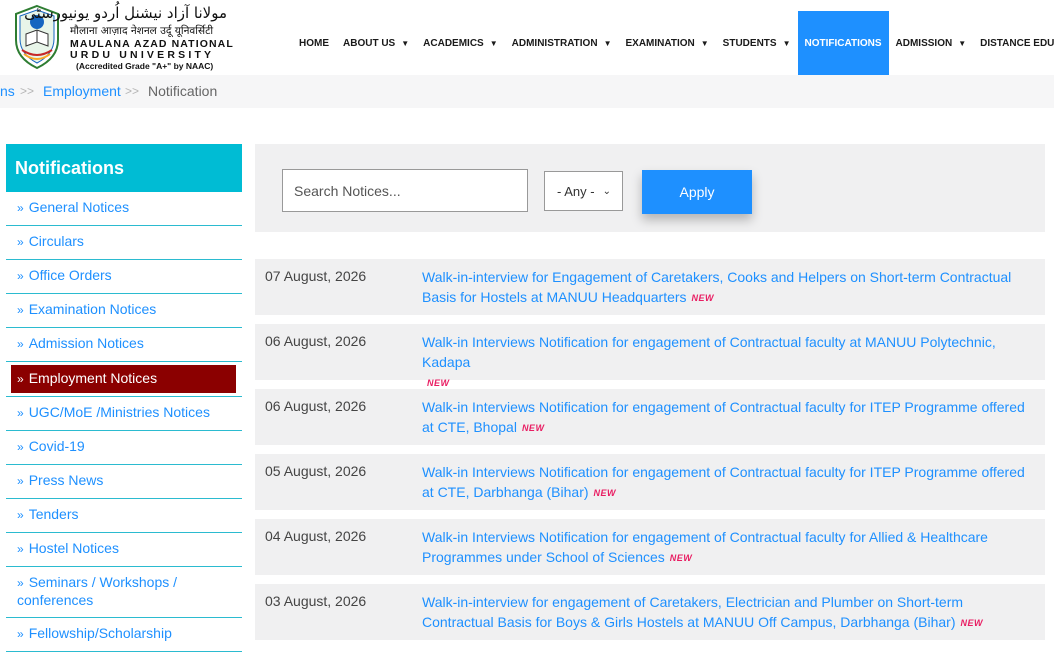 This screenshot has width=1054, height=652. I want to click on sidebar-item-tenders: » Tenders, so click(124, 516).